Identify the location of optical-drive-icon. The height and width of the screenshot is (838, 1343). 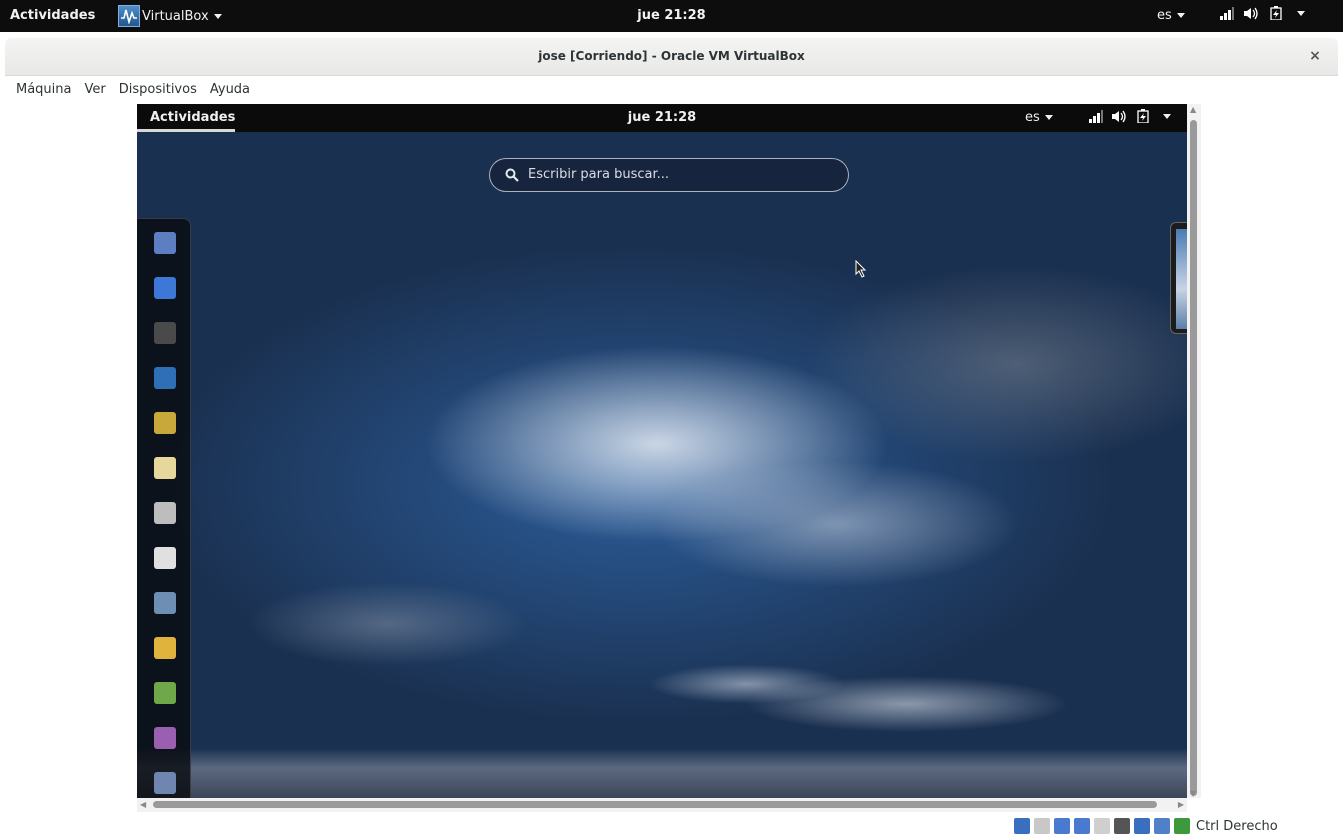
(1042, 826).